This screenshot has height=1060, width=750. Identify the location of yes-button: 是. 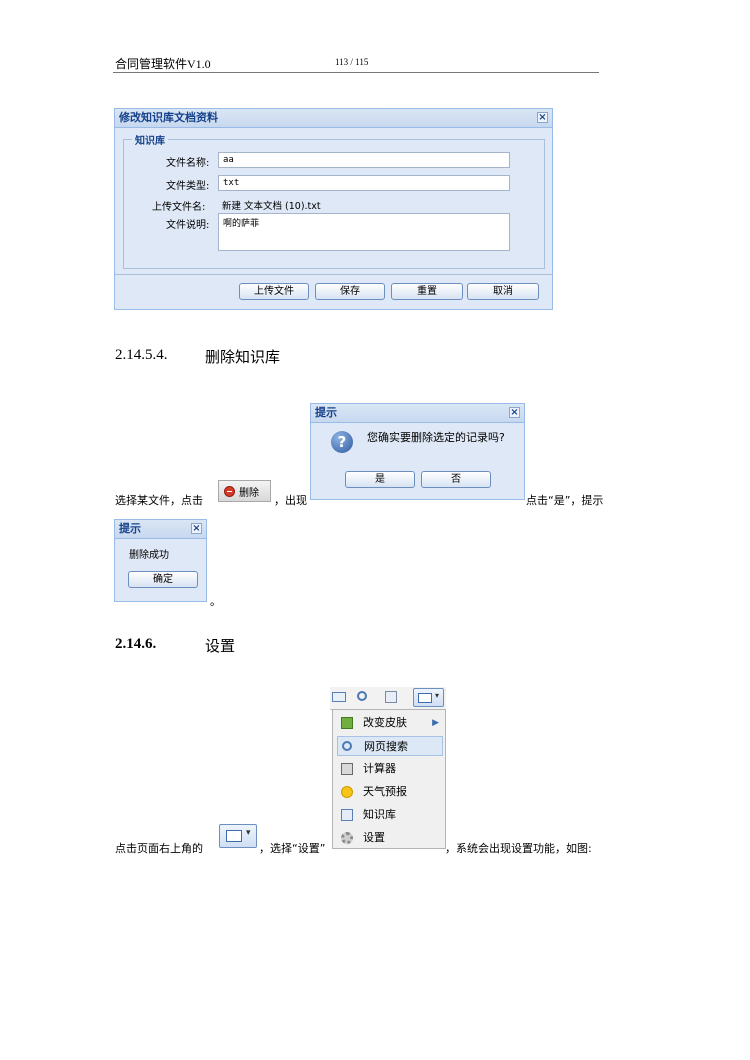
(380, 479).